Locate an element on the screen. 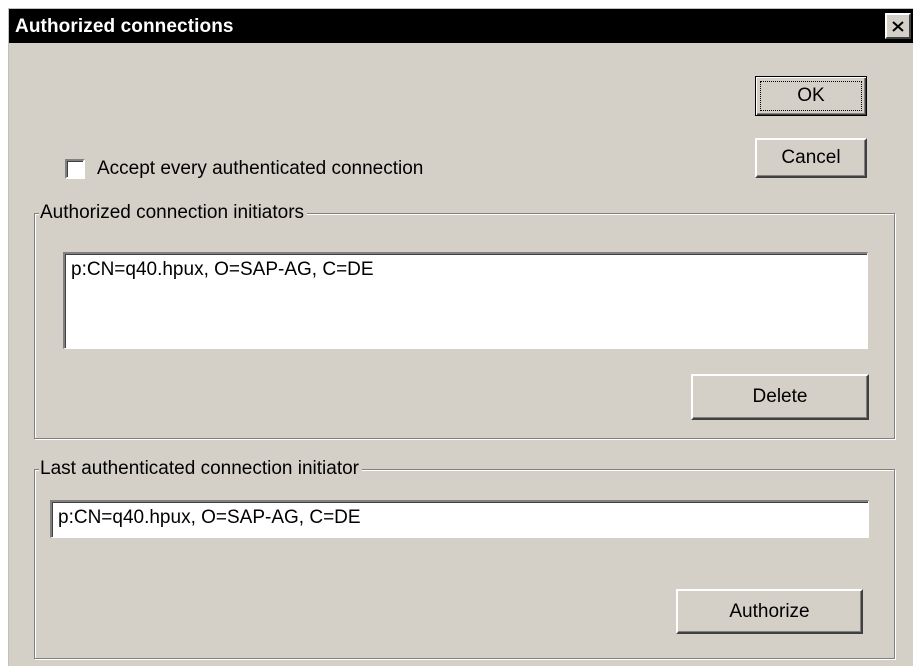 The width and height of the screenshot is (913, 666). close-icon is located at coordinates (898, 26).